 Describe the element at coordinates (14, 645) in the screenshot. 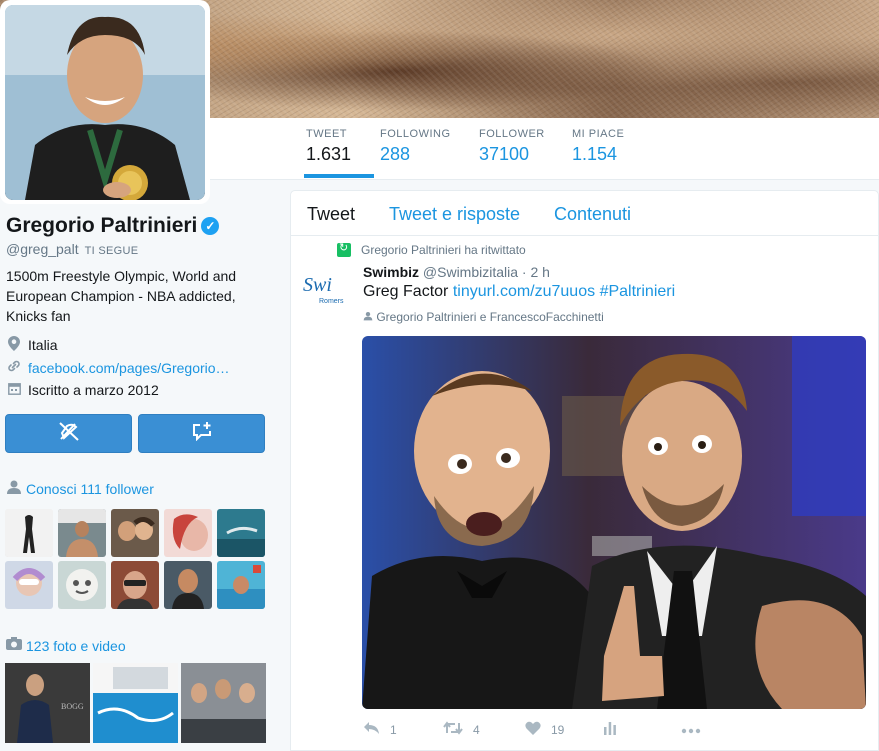

I see `camera-icon` at that location.